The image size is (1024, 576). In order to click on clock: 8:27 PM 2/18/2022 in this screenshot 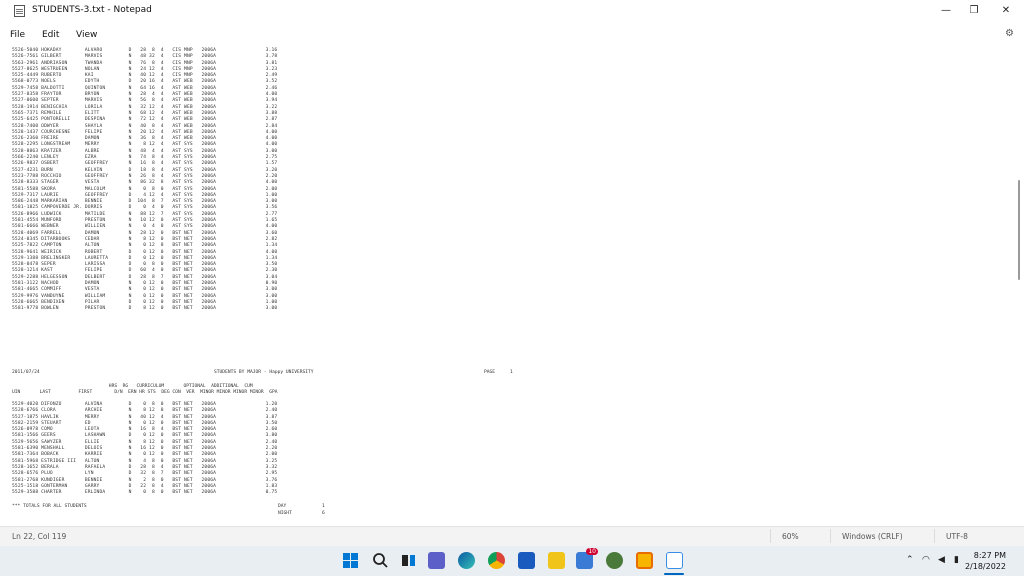, I will do `click(985, 561)`.